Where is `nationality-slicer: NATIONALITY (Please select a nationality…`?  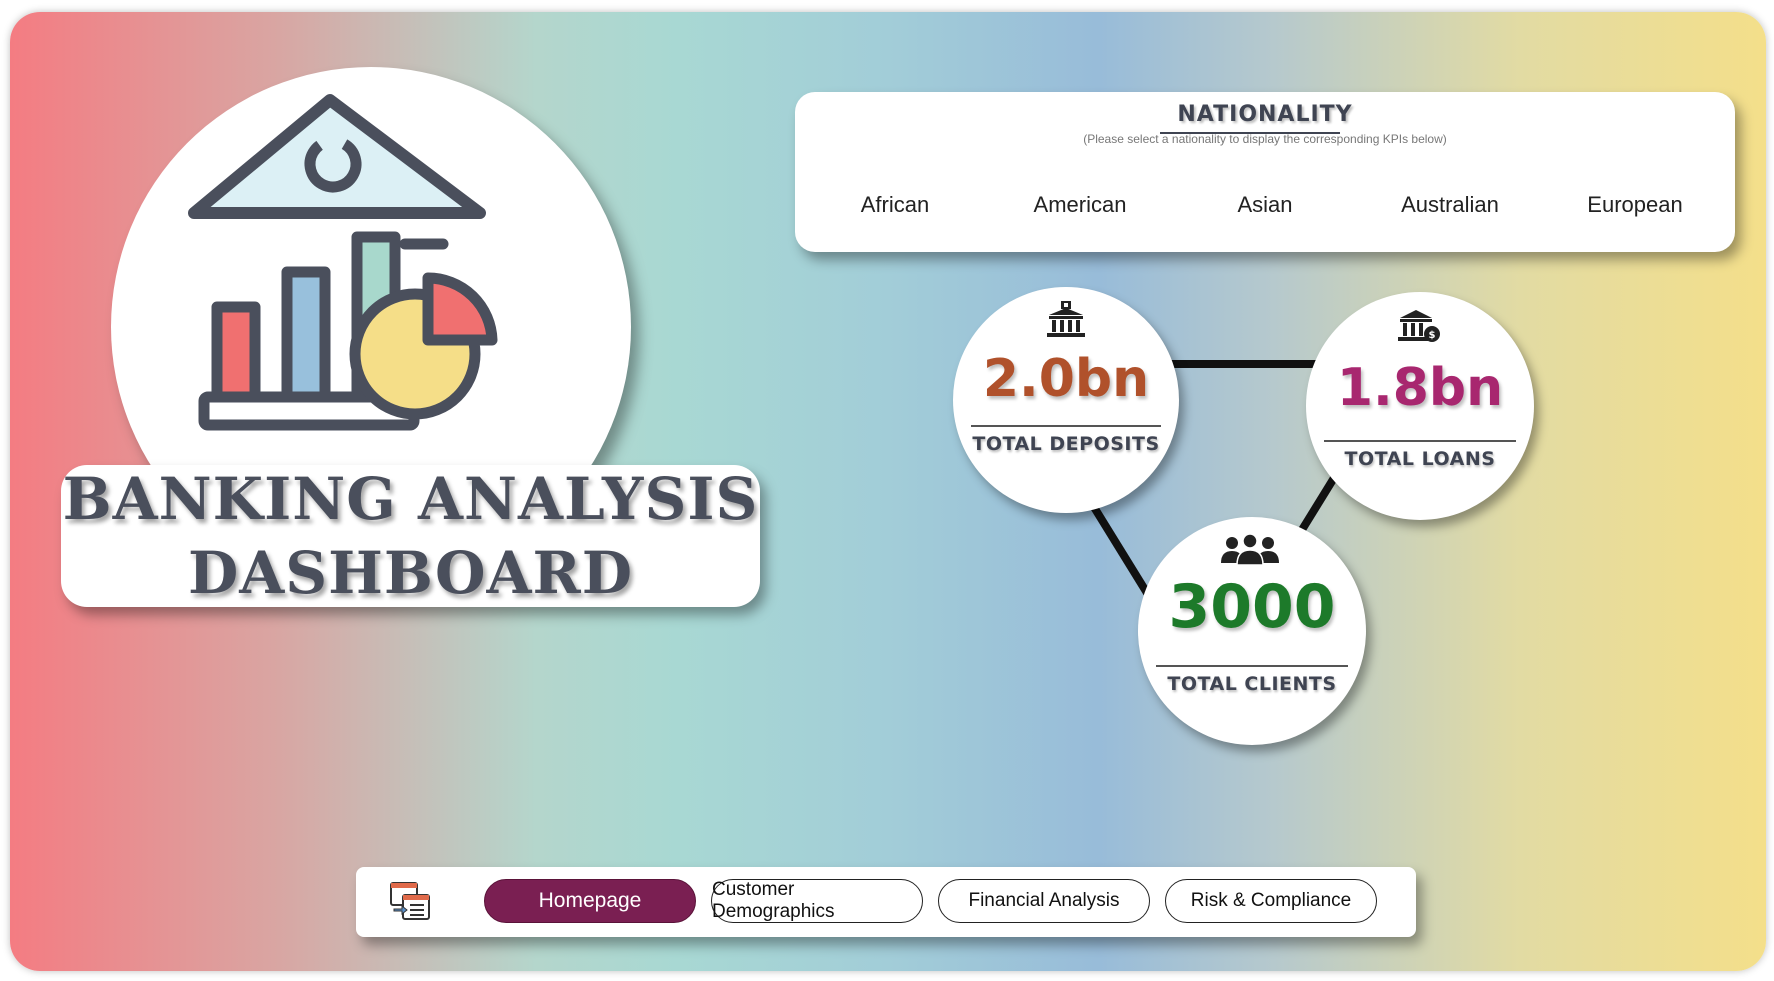
nationality-slicer: NATIONALITY (Please select a nationality… is located at coordinates (1265, 172).